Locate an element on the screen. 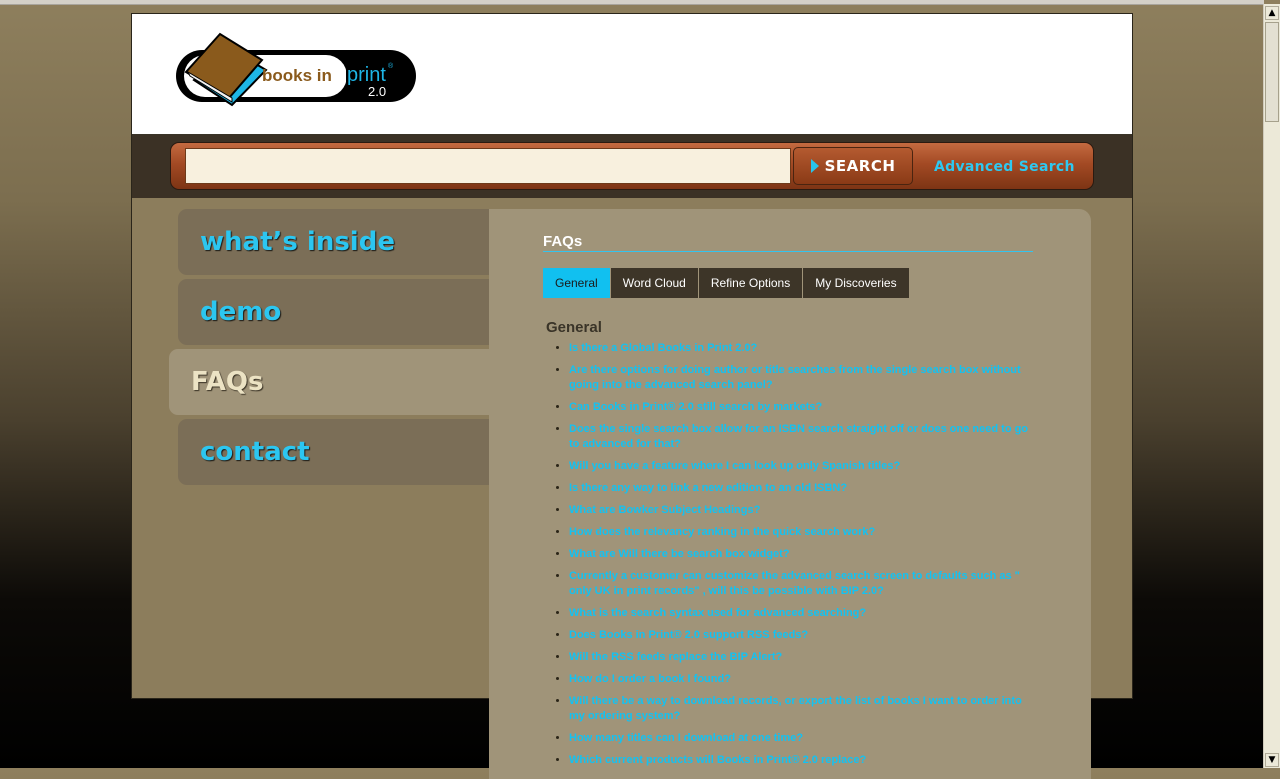 This screenshot has height=779, width=1280. browser-top-edge is located at coordinates (632, 2).